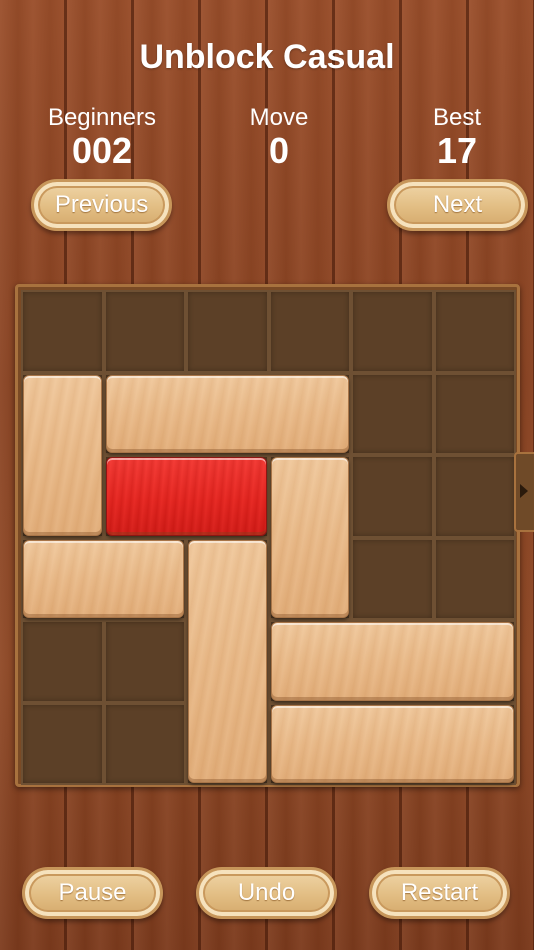 This screenshot has height=950, width=534. What do you see at coordinates (524, 491) in the screenshot?
I see `exit-arrow-icon` at bounding box center [524, 491].